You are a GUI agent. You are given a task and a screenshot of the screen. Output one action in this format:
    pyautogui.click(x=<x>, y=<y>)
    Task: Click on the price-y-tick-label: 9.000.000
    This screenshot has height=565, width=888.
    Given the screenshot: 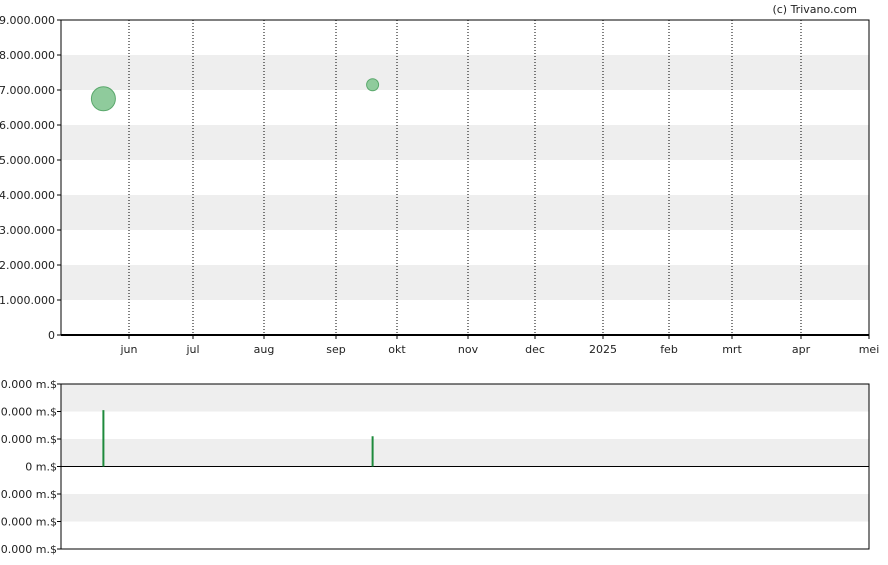 What is the action you would take?
    pyautogui.click(x=27, y=20)
    